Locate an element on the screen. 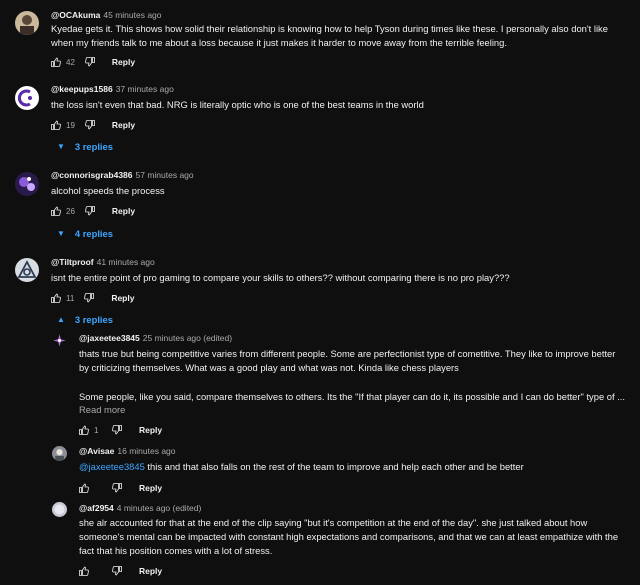 Image resolution: width=640 pixels, height=585 pixels. comment-meta: @OCAkuma 45 minutes ago is located at coordinates (106, 15).